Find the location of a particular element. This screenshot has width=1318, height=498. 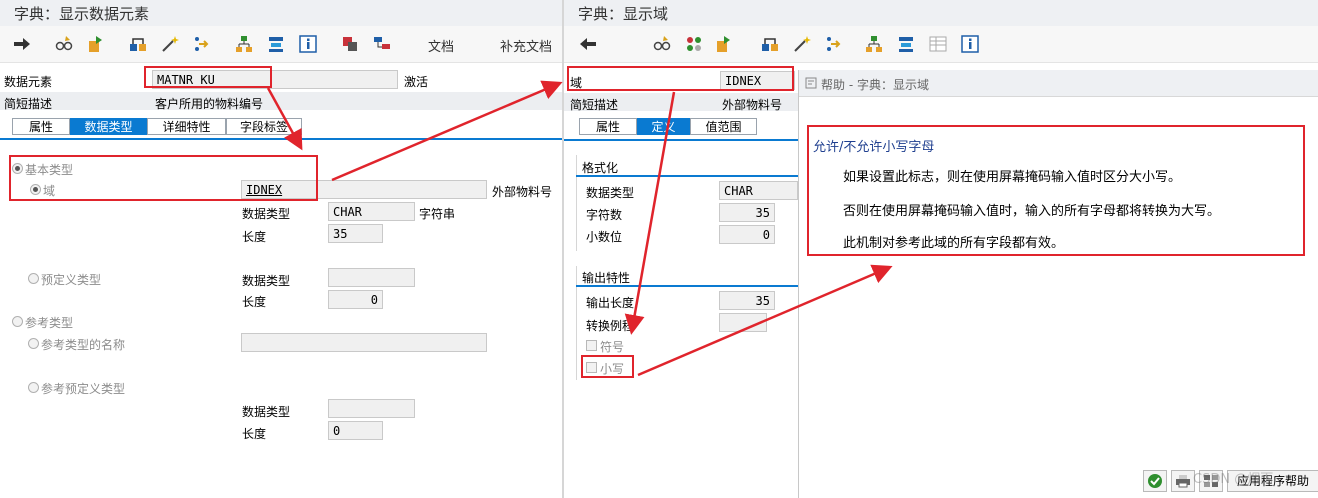

highlight-box-lowercase is located at coordinates (607, 366).